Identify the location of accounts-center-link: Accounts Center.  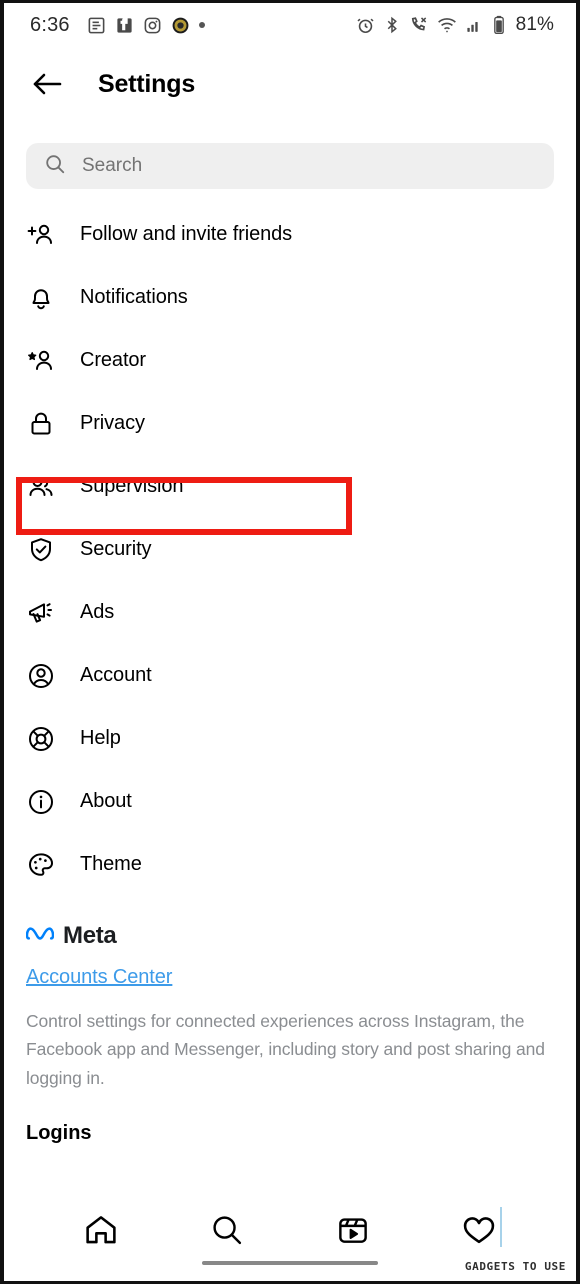
(290, 977).